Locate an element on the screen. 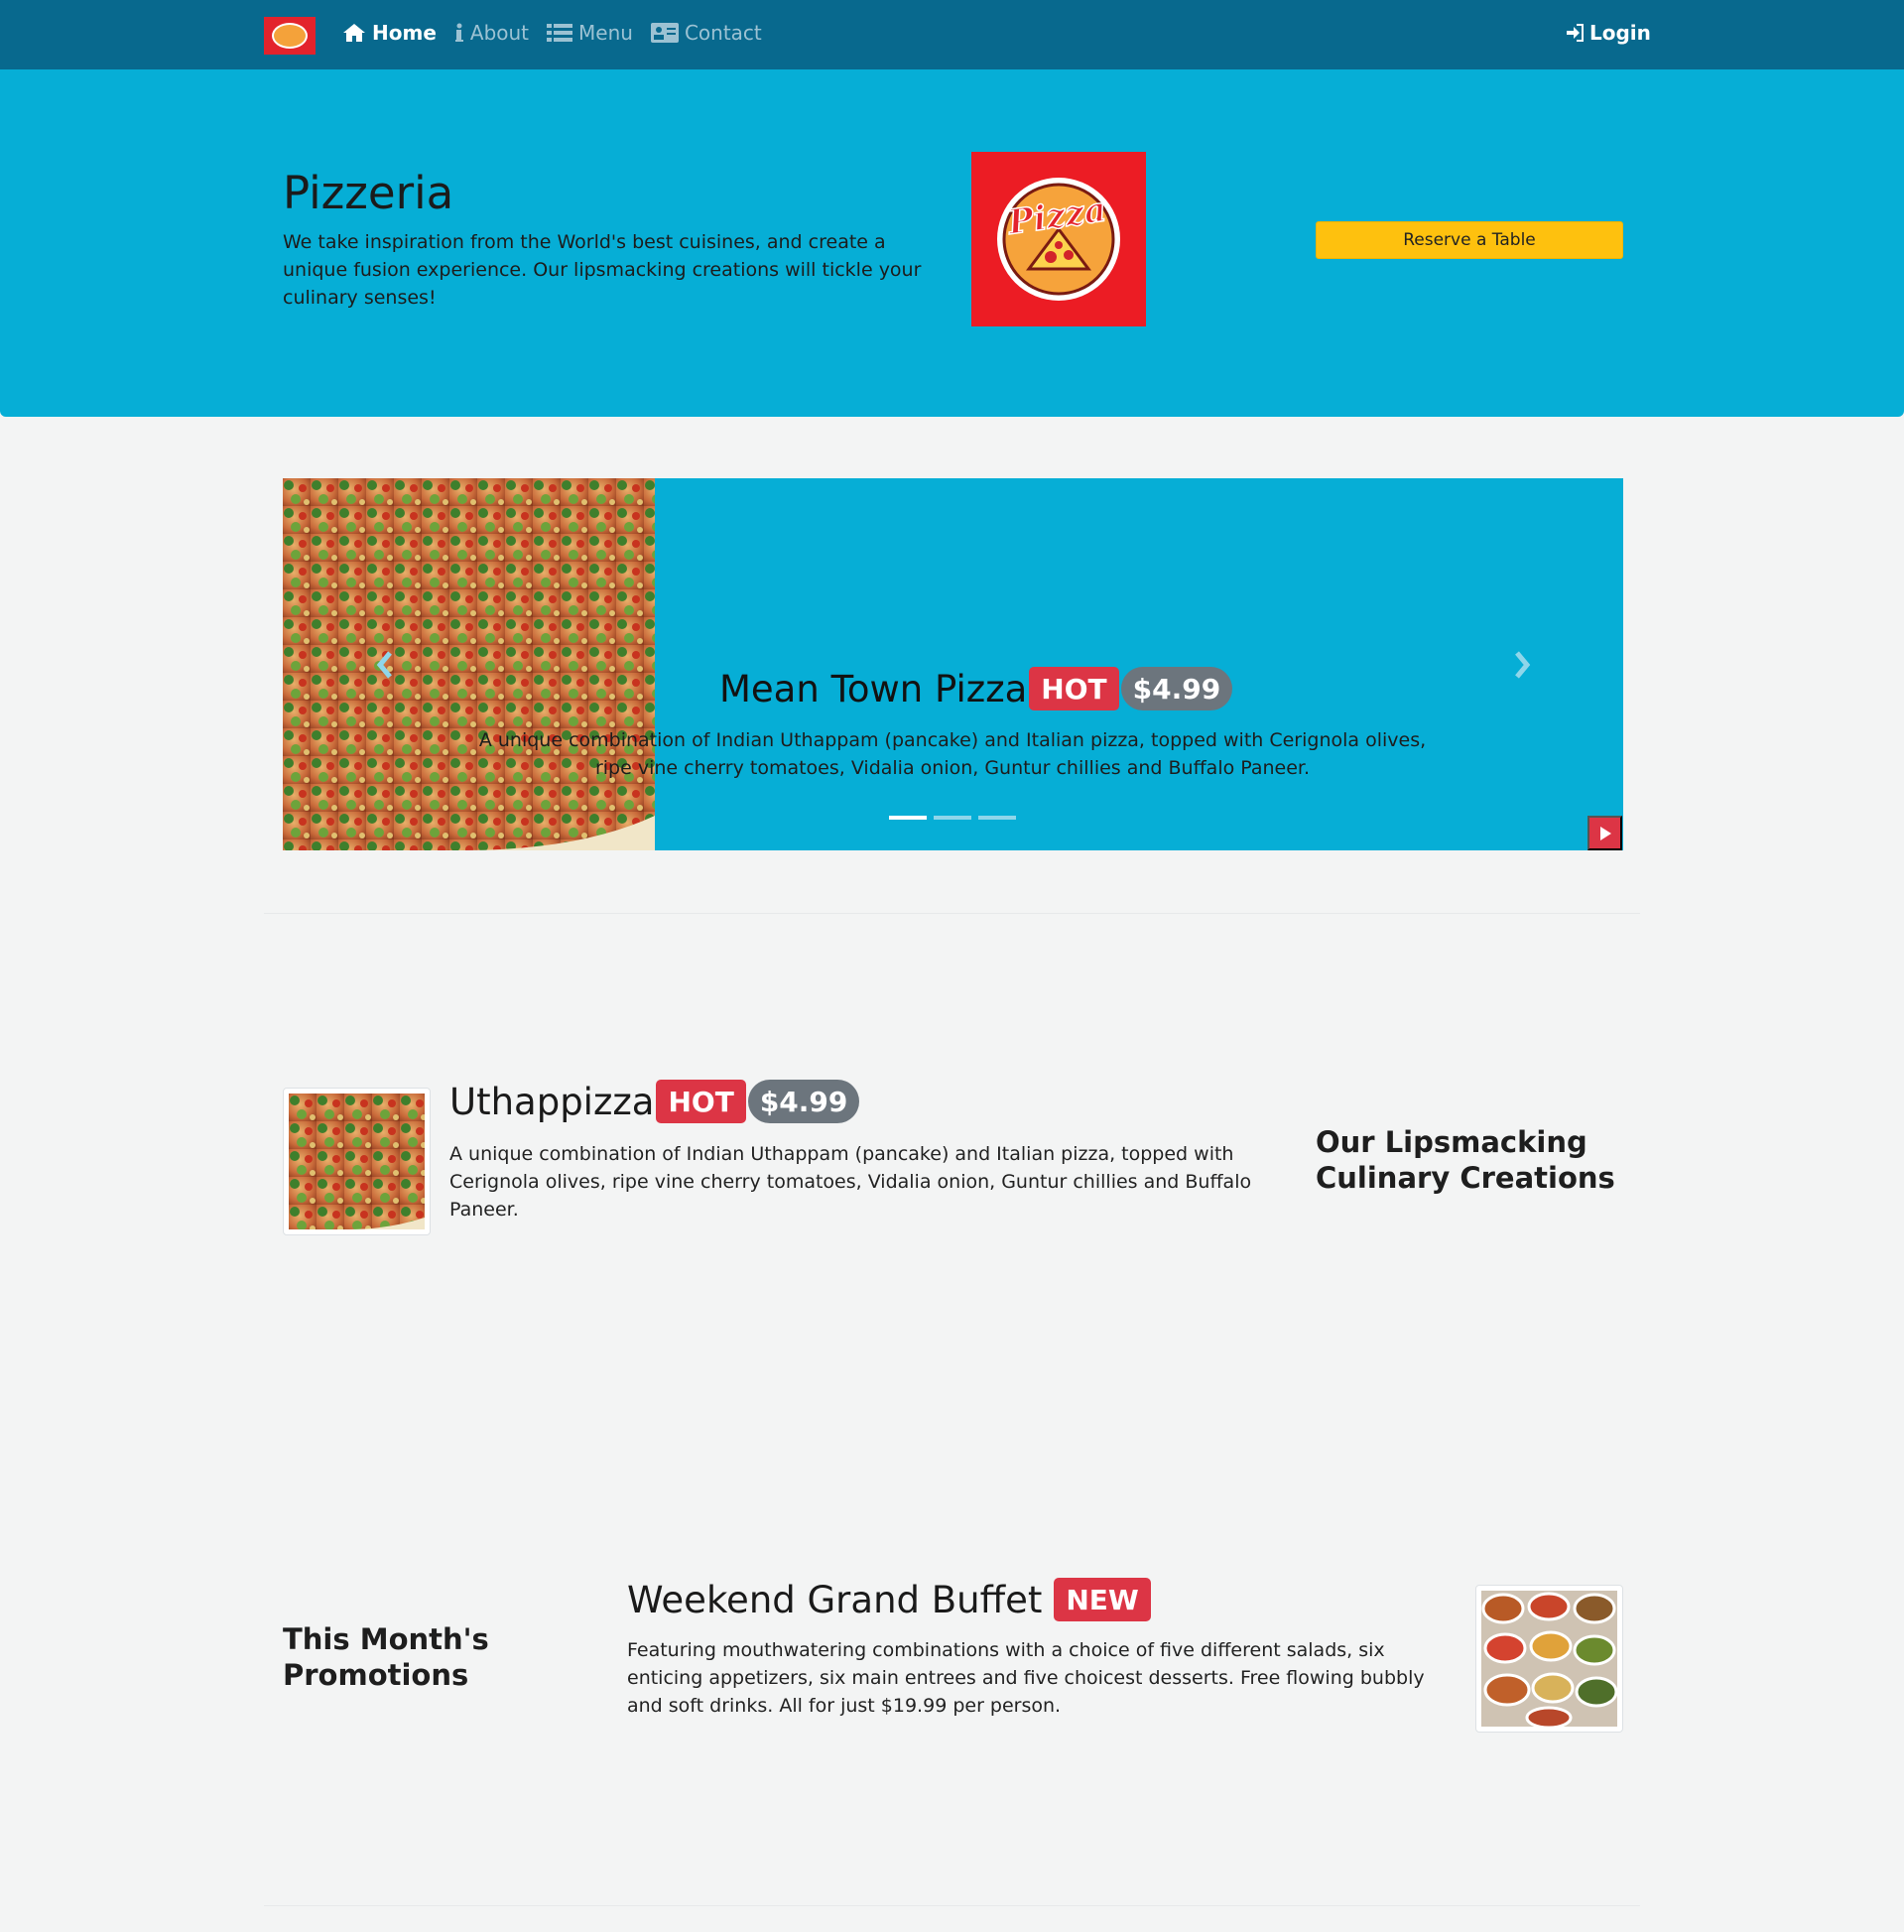 The width and height of the screenshot is (1904, 1932). nav-item-label: Home is located at coordinates (404, 33).